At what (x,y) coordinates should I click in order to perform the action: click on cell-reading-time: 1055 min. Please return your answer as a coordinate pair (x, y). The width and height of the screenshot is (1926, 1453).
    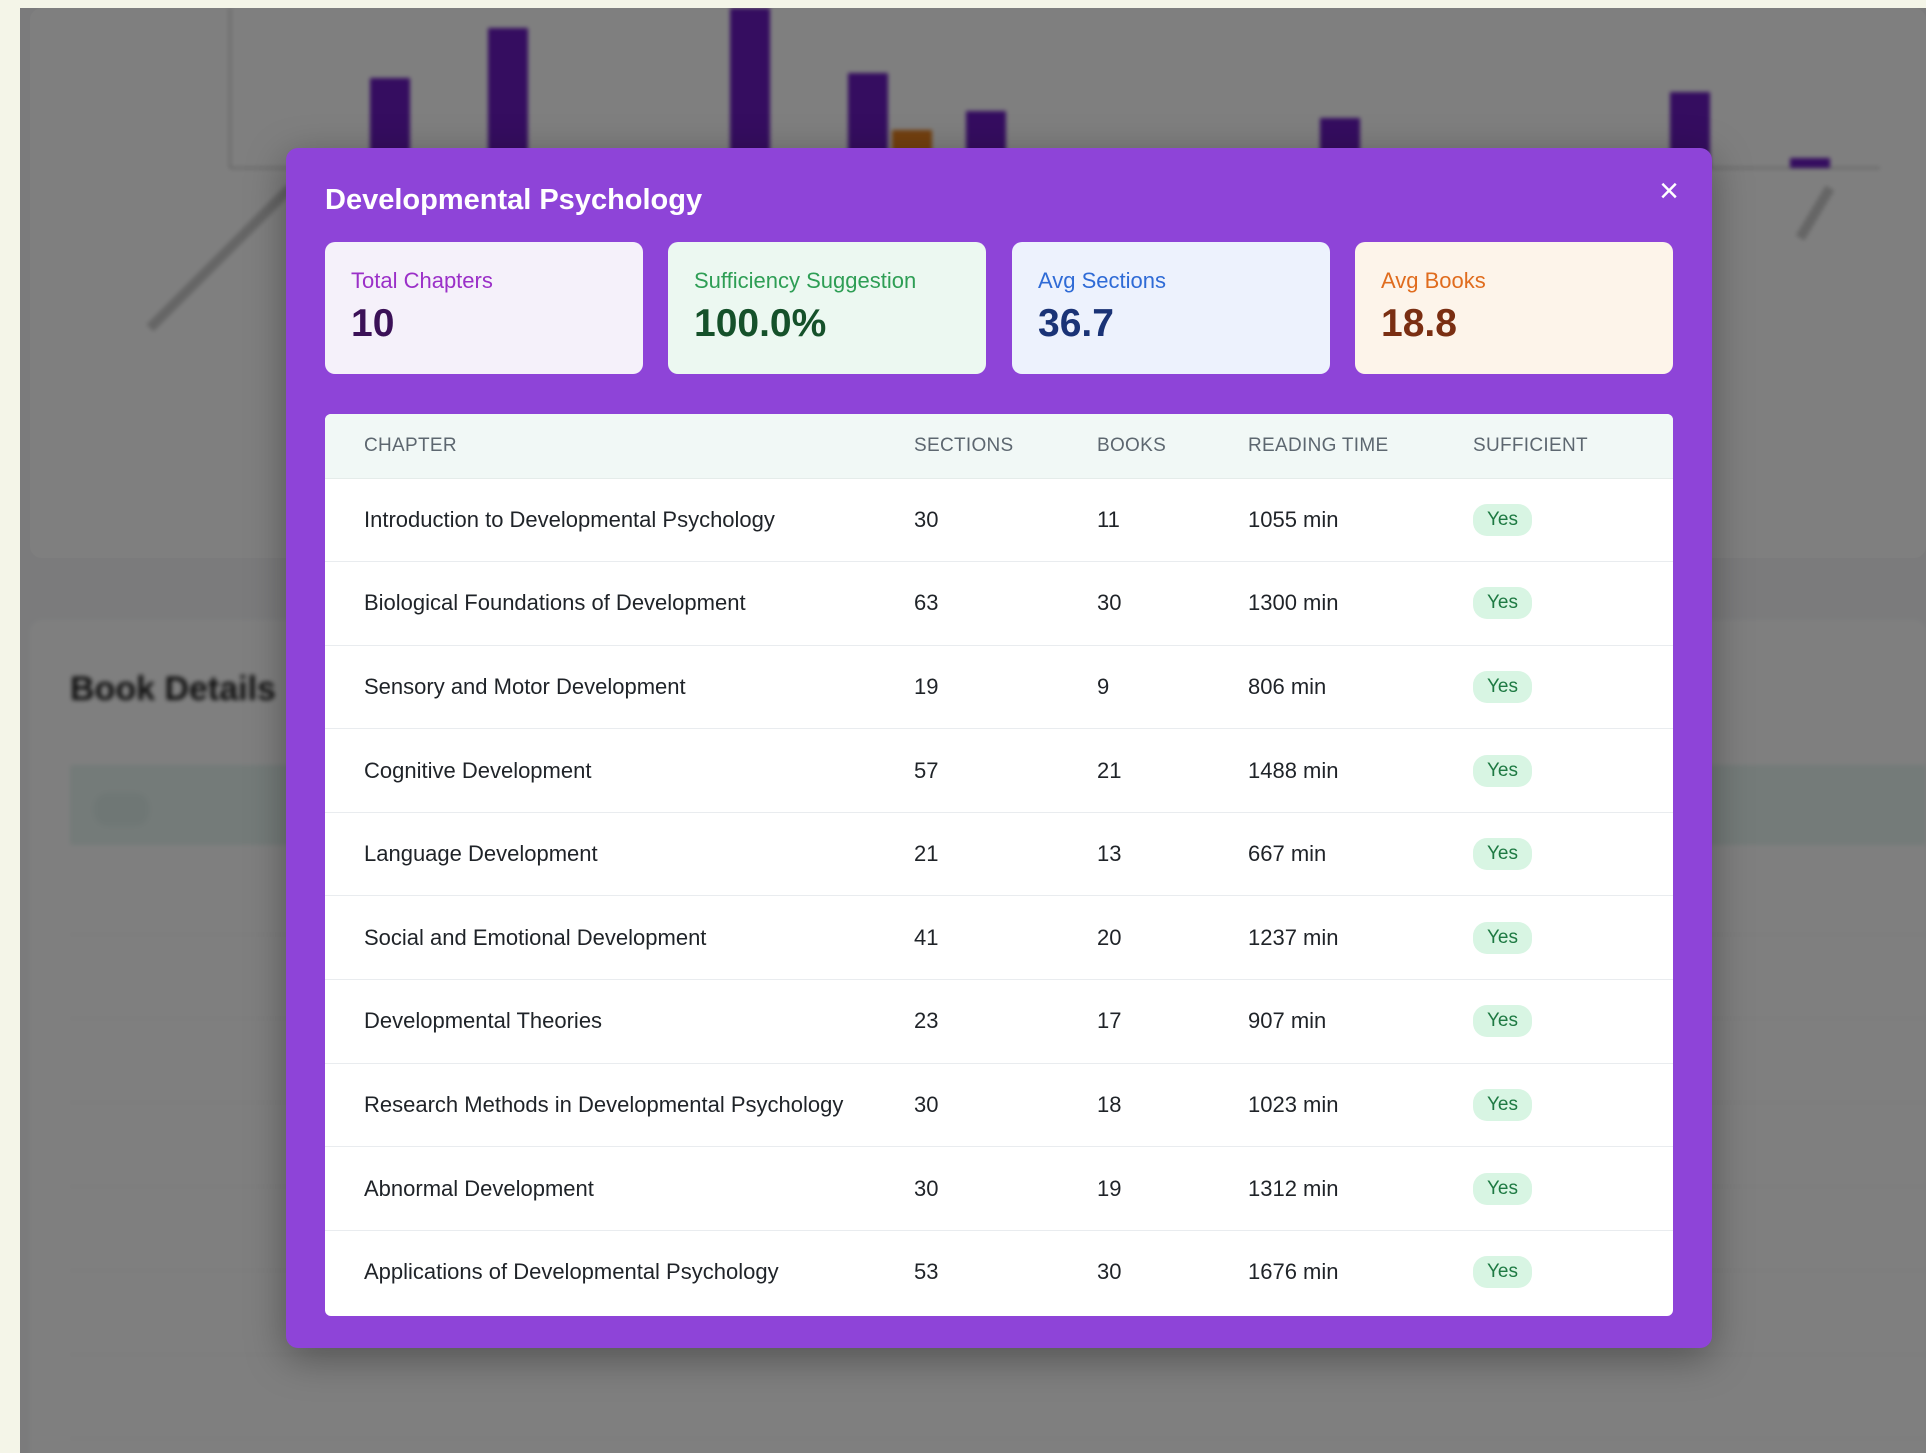
    Looking at the image, I should click on (1293, 519).